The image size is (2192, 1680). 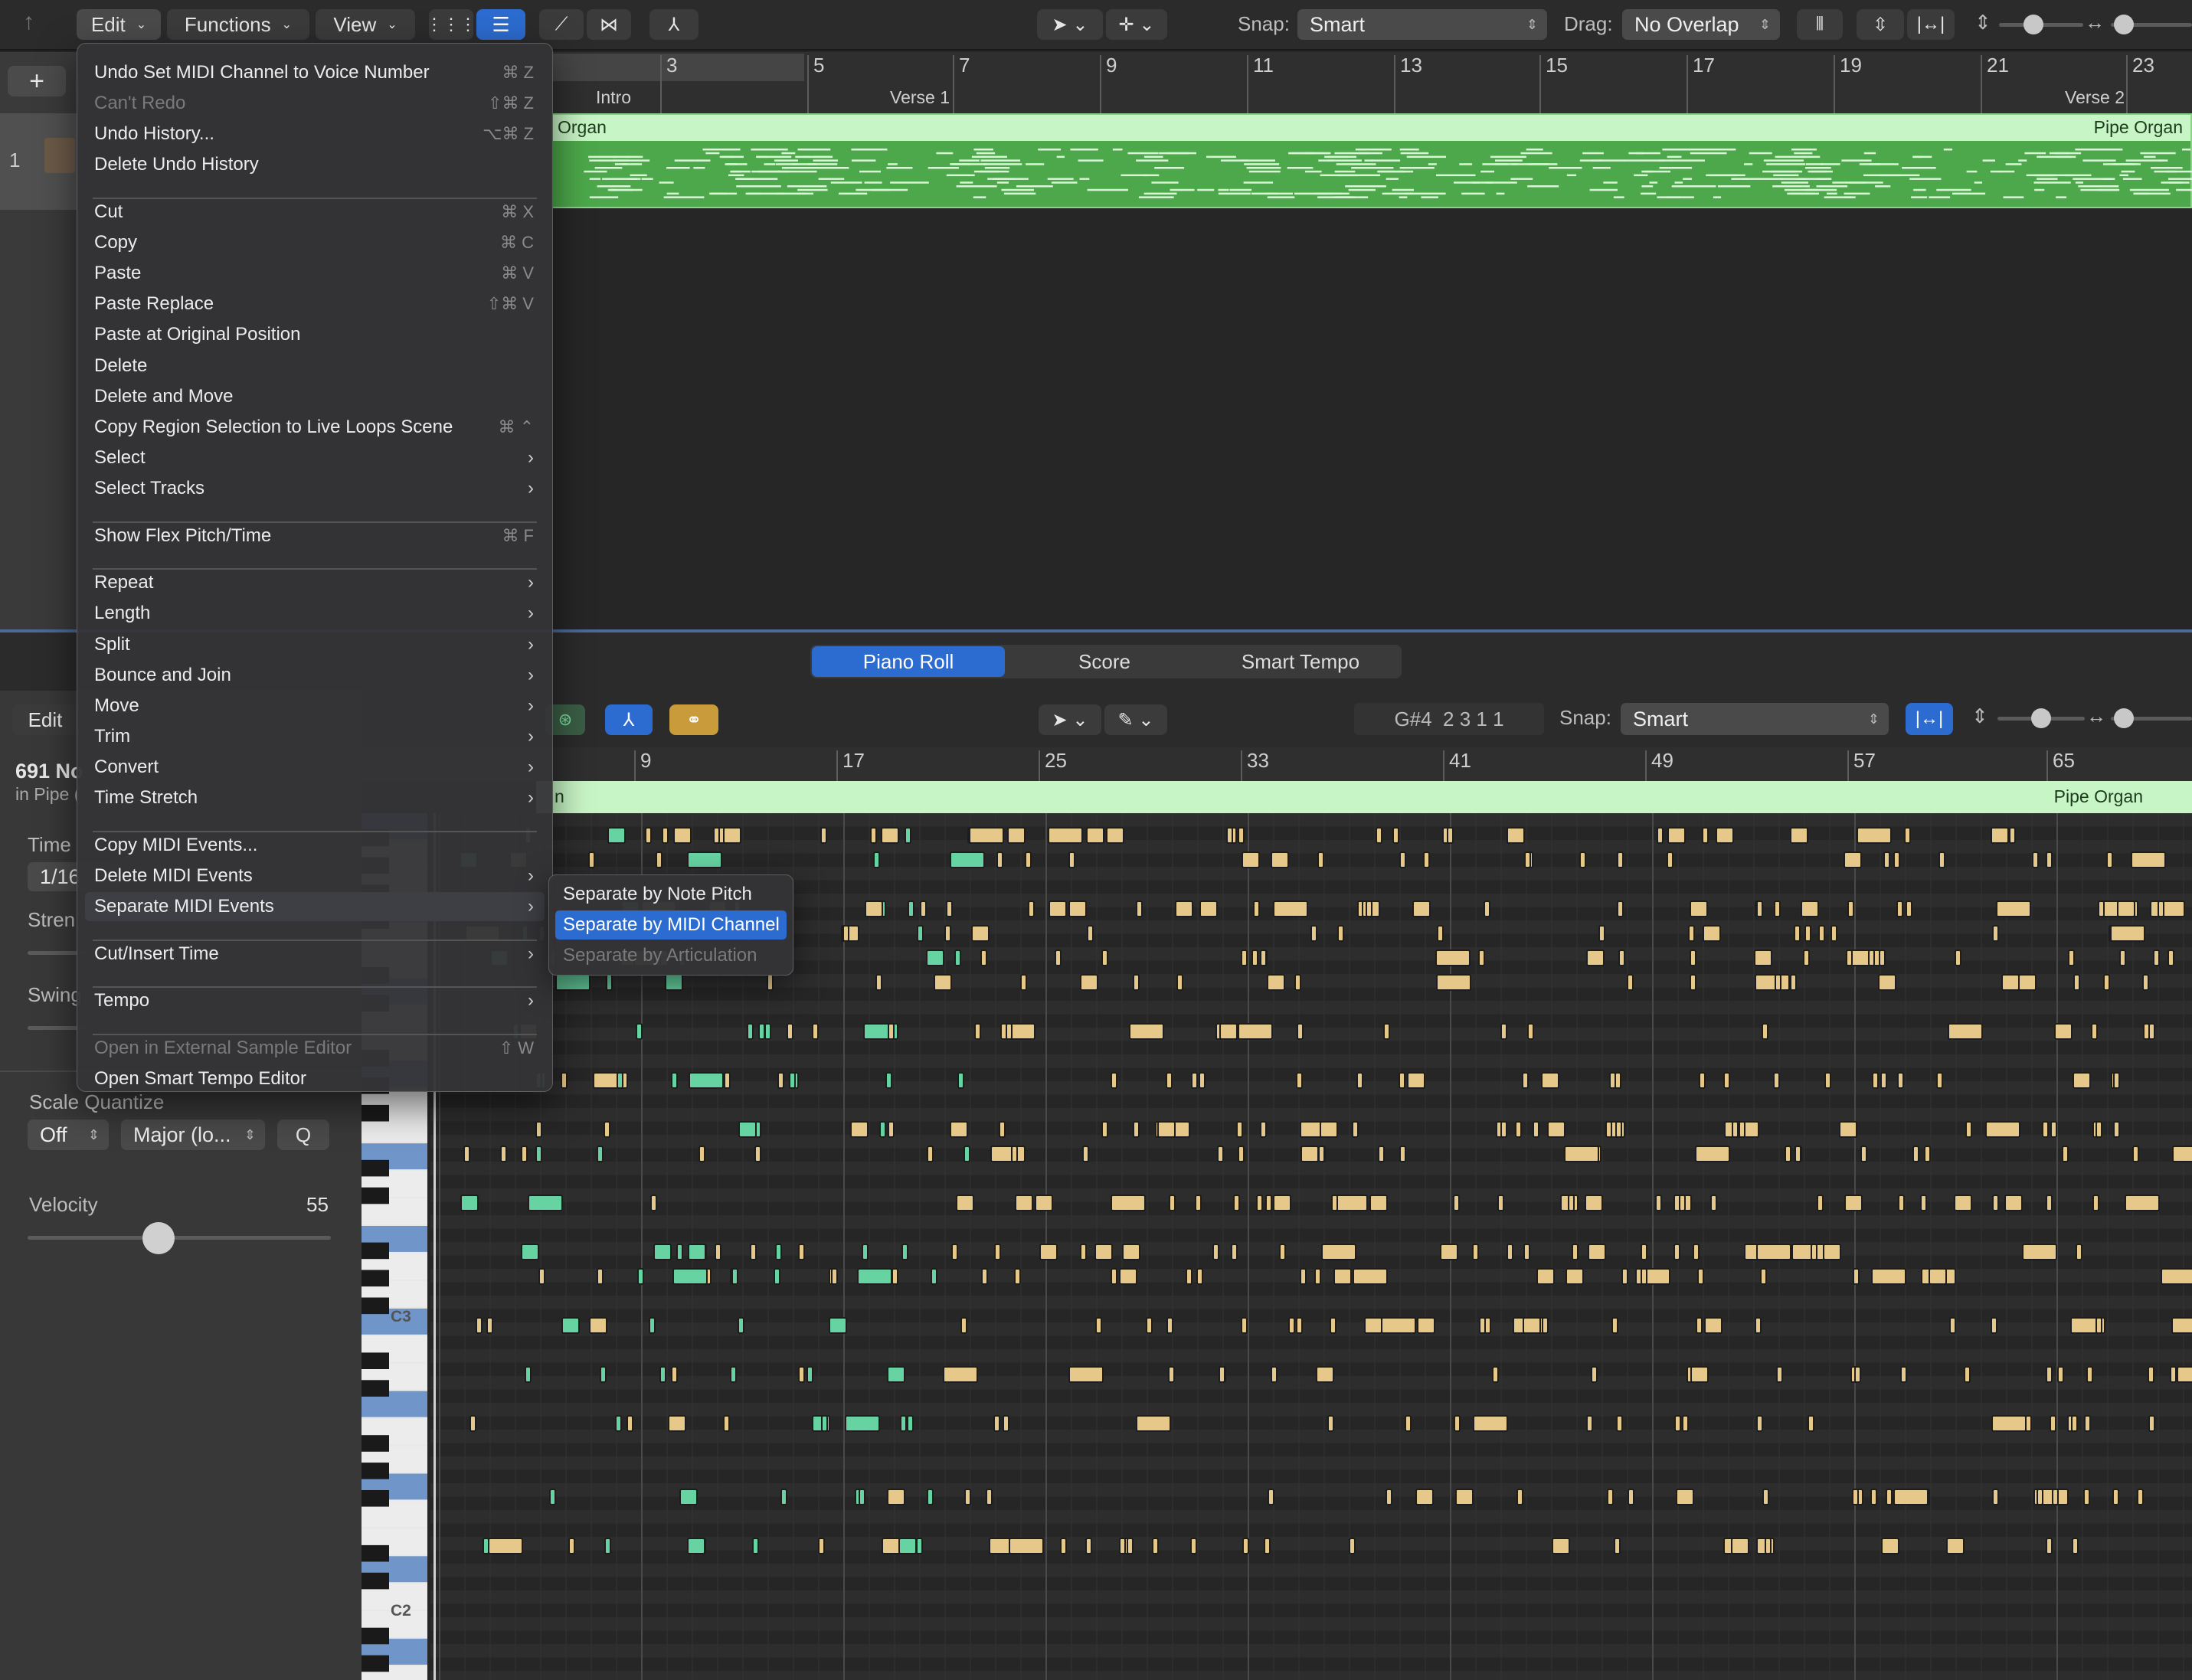 I want to click on menu-item: Length ›, so click(x=315, y=613).